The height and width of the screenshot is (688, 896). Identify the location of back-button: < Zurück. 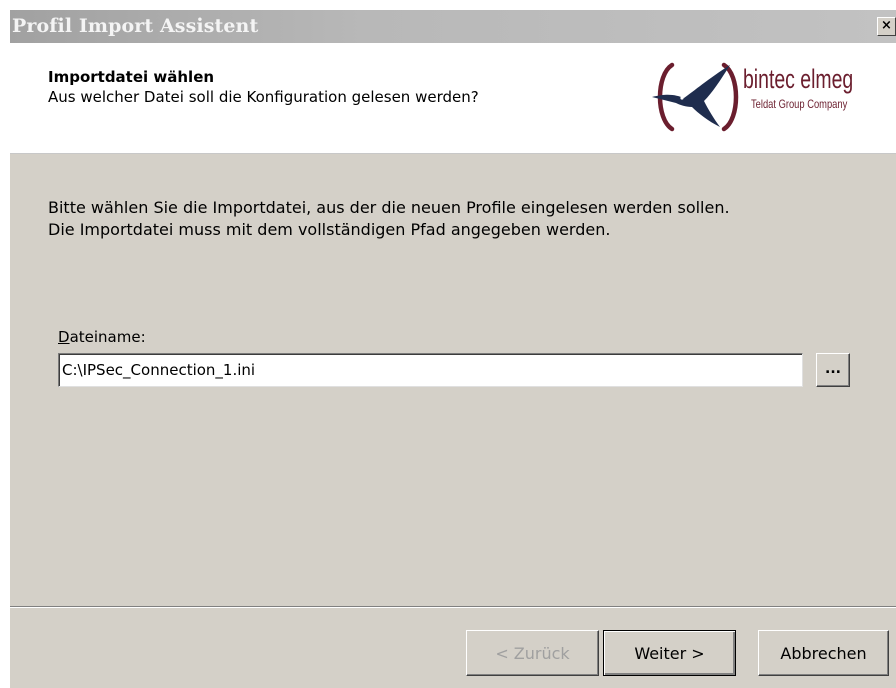
(532, 653).